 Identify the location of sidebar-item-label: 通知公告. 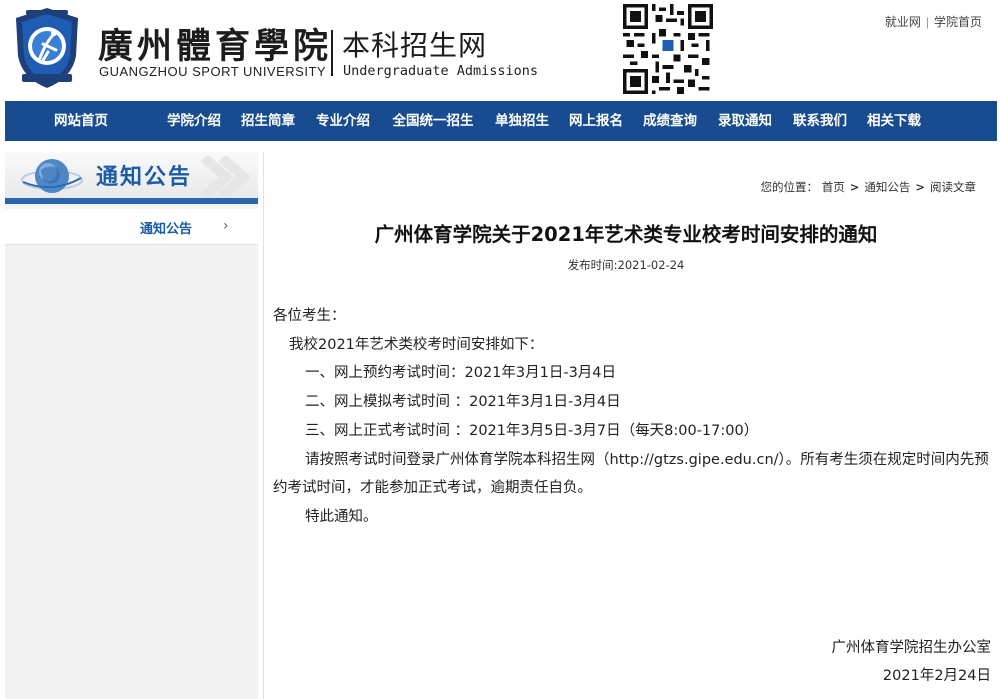
(166, 229).